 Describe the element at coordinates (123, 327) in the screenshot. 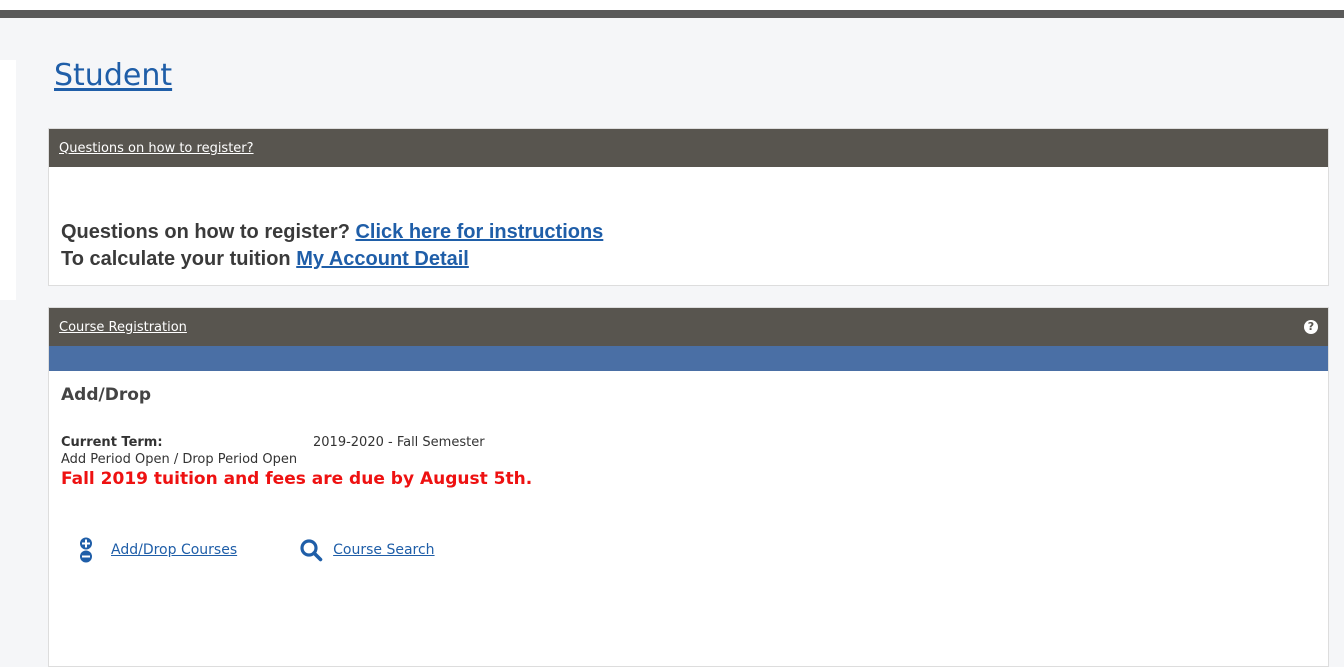

I see `course-registration-header-link: Course Registration` at that location.